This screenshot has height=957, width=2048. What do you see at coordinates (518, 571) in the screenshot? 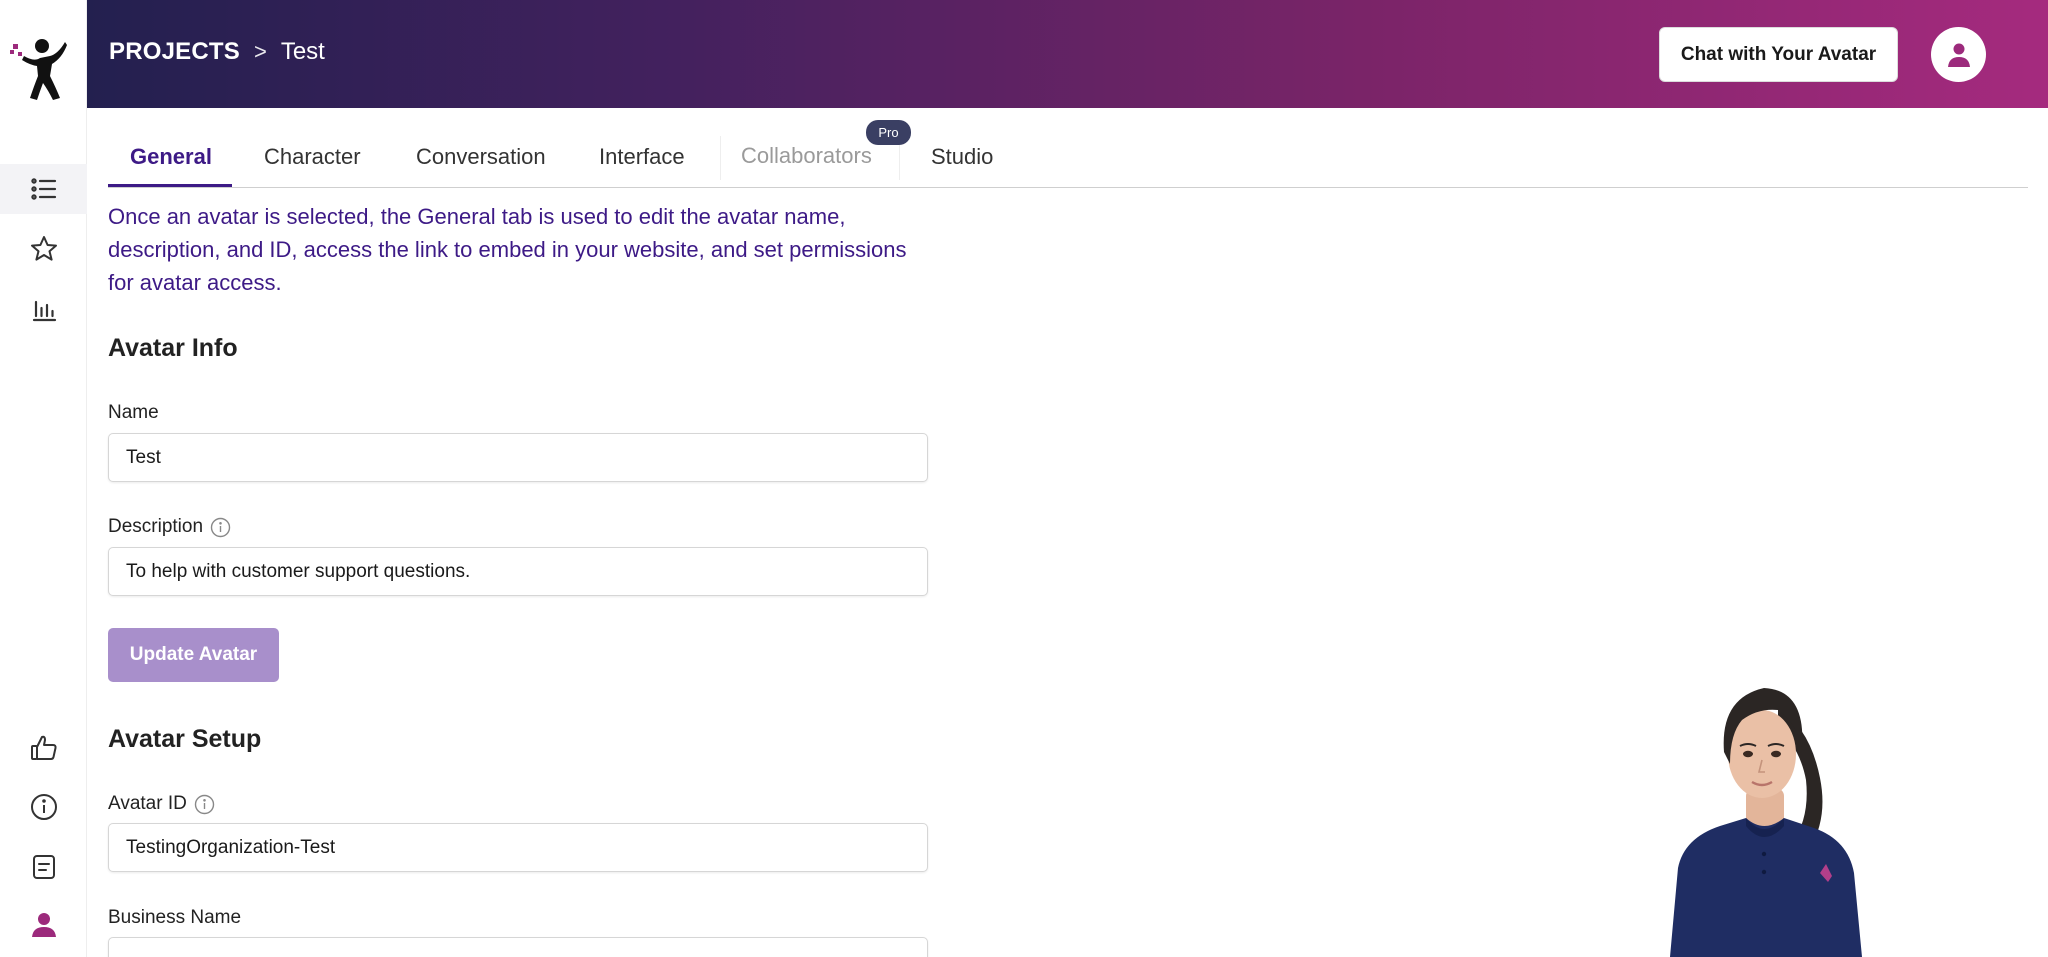
I see `description-input` at bounding box center [518, 571].